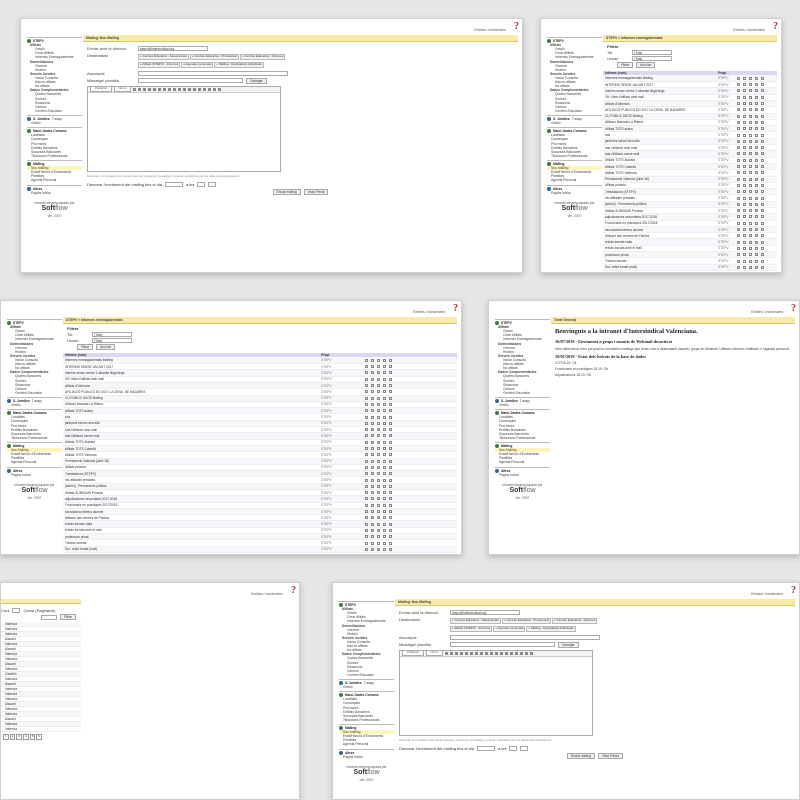  What do you see at coordinates (574, 621) in the screenshot?
I see `recipient-chip-button: + Centres Educatius - Informes` at bounding box center [574, 621].